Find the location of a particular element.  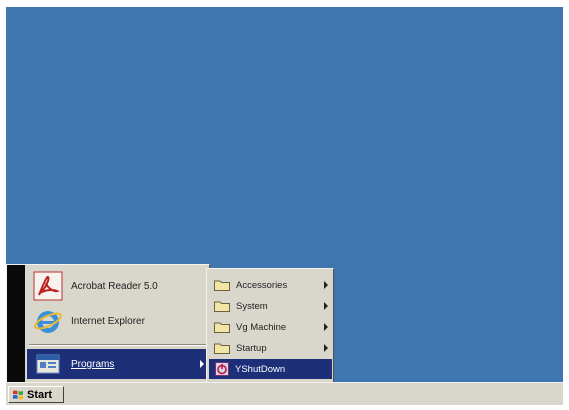

start-button: Start is located at coordinates (36, 394).